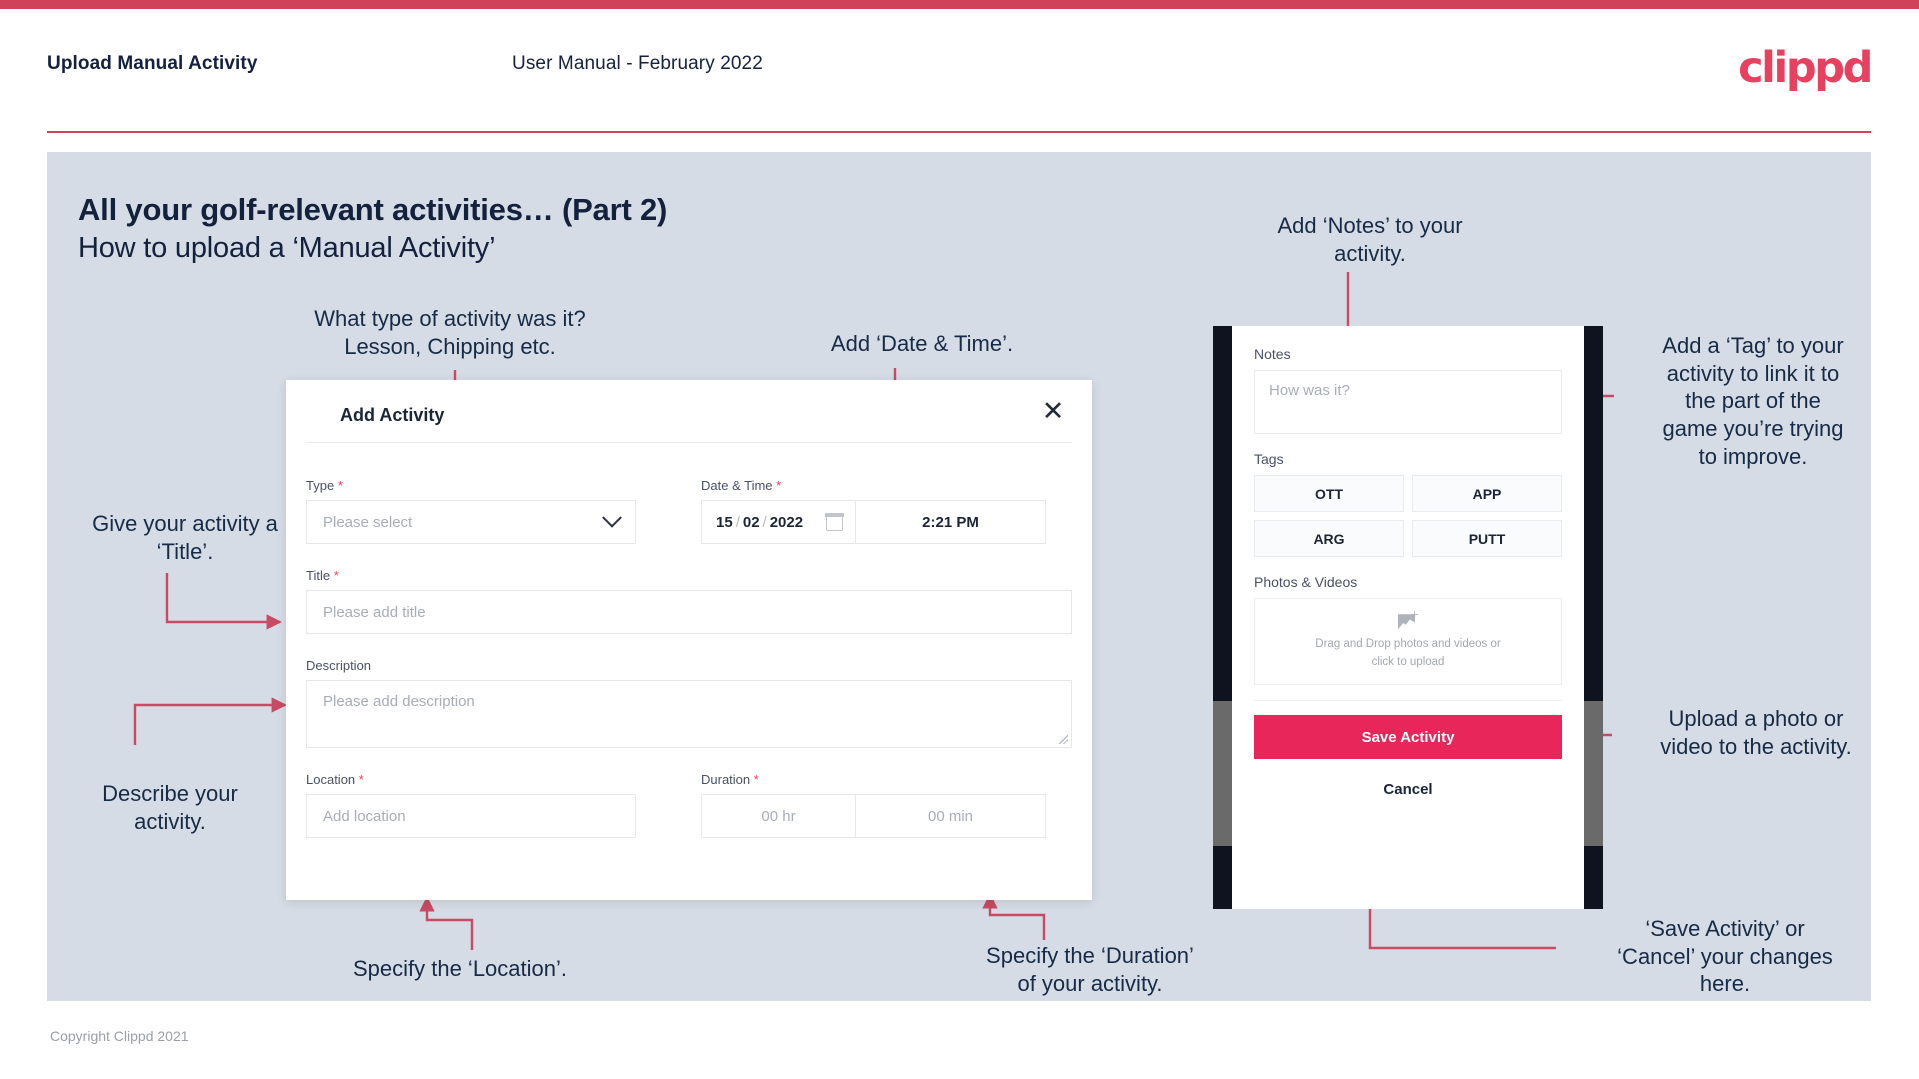 The image size is (1919, 1079). What do you see at coordinates (1222, 617) in the screenshot?
I see `phone-bezel-left` at bounding box center [1222, 617].